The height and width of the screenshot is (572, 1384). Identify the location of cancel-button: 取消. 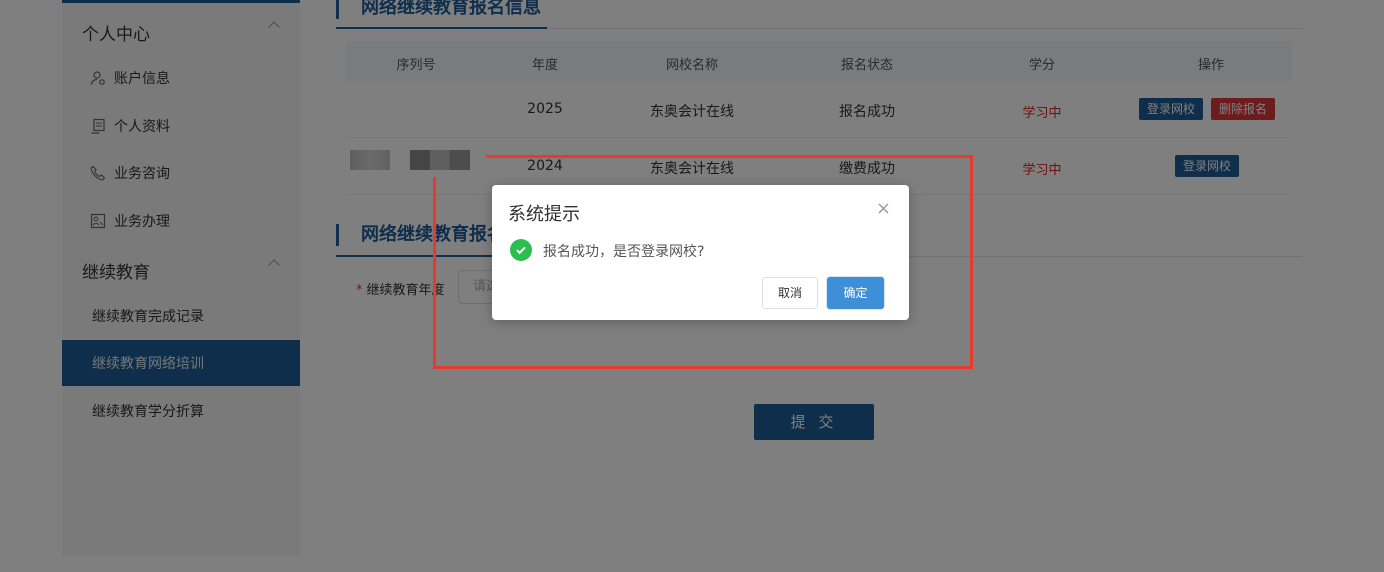
(790, 293).